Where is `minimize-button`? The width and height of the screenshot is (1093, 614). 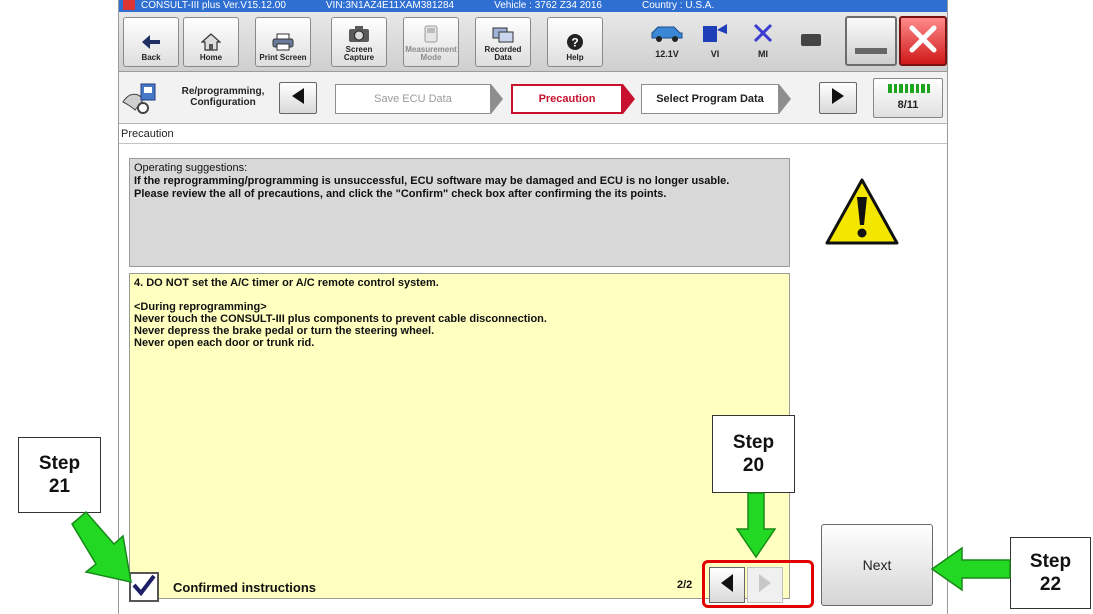 minimize-button is located at coordinates (871, 41).